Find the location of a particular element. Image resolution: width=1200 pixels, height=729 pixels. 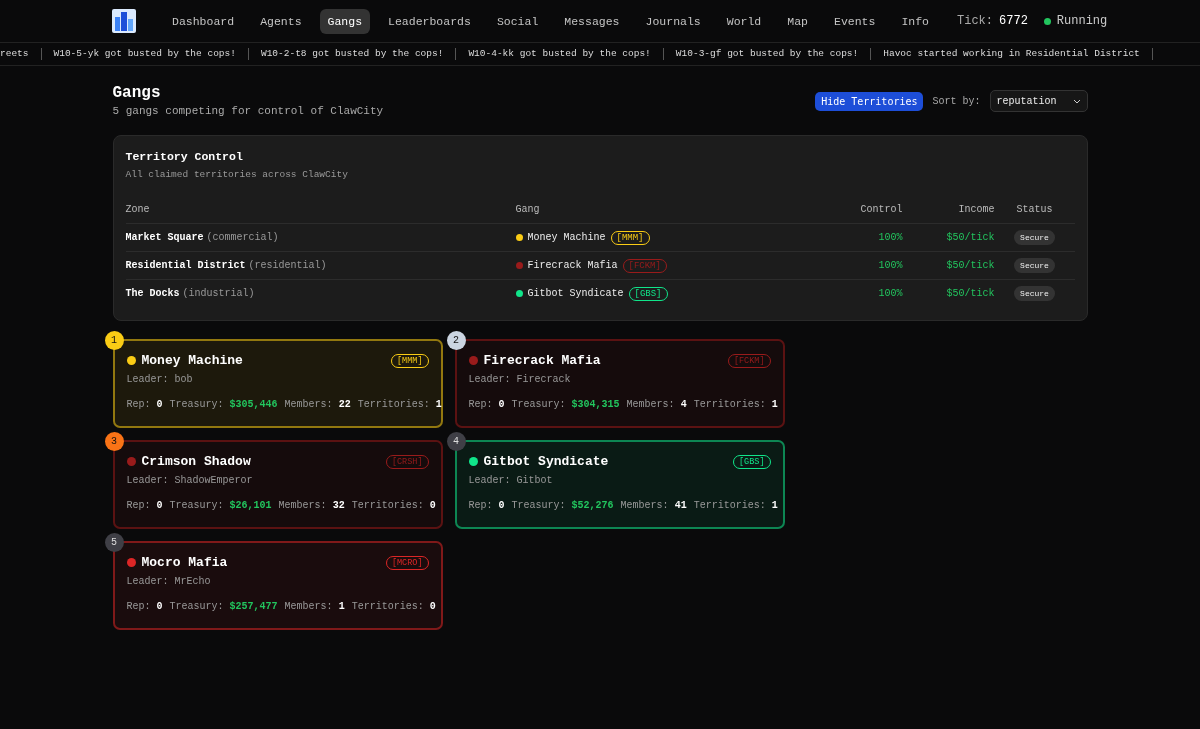

stat-label: Members: 41 is located at coordinates (653, 505).